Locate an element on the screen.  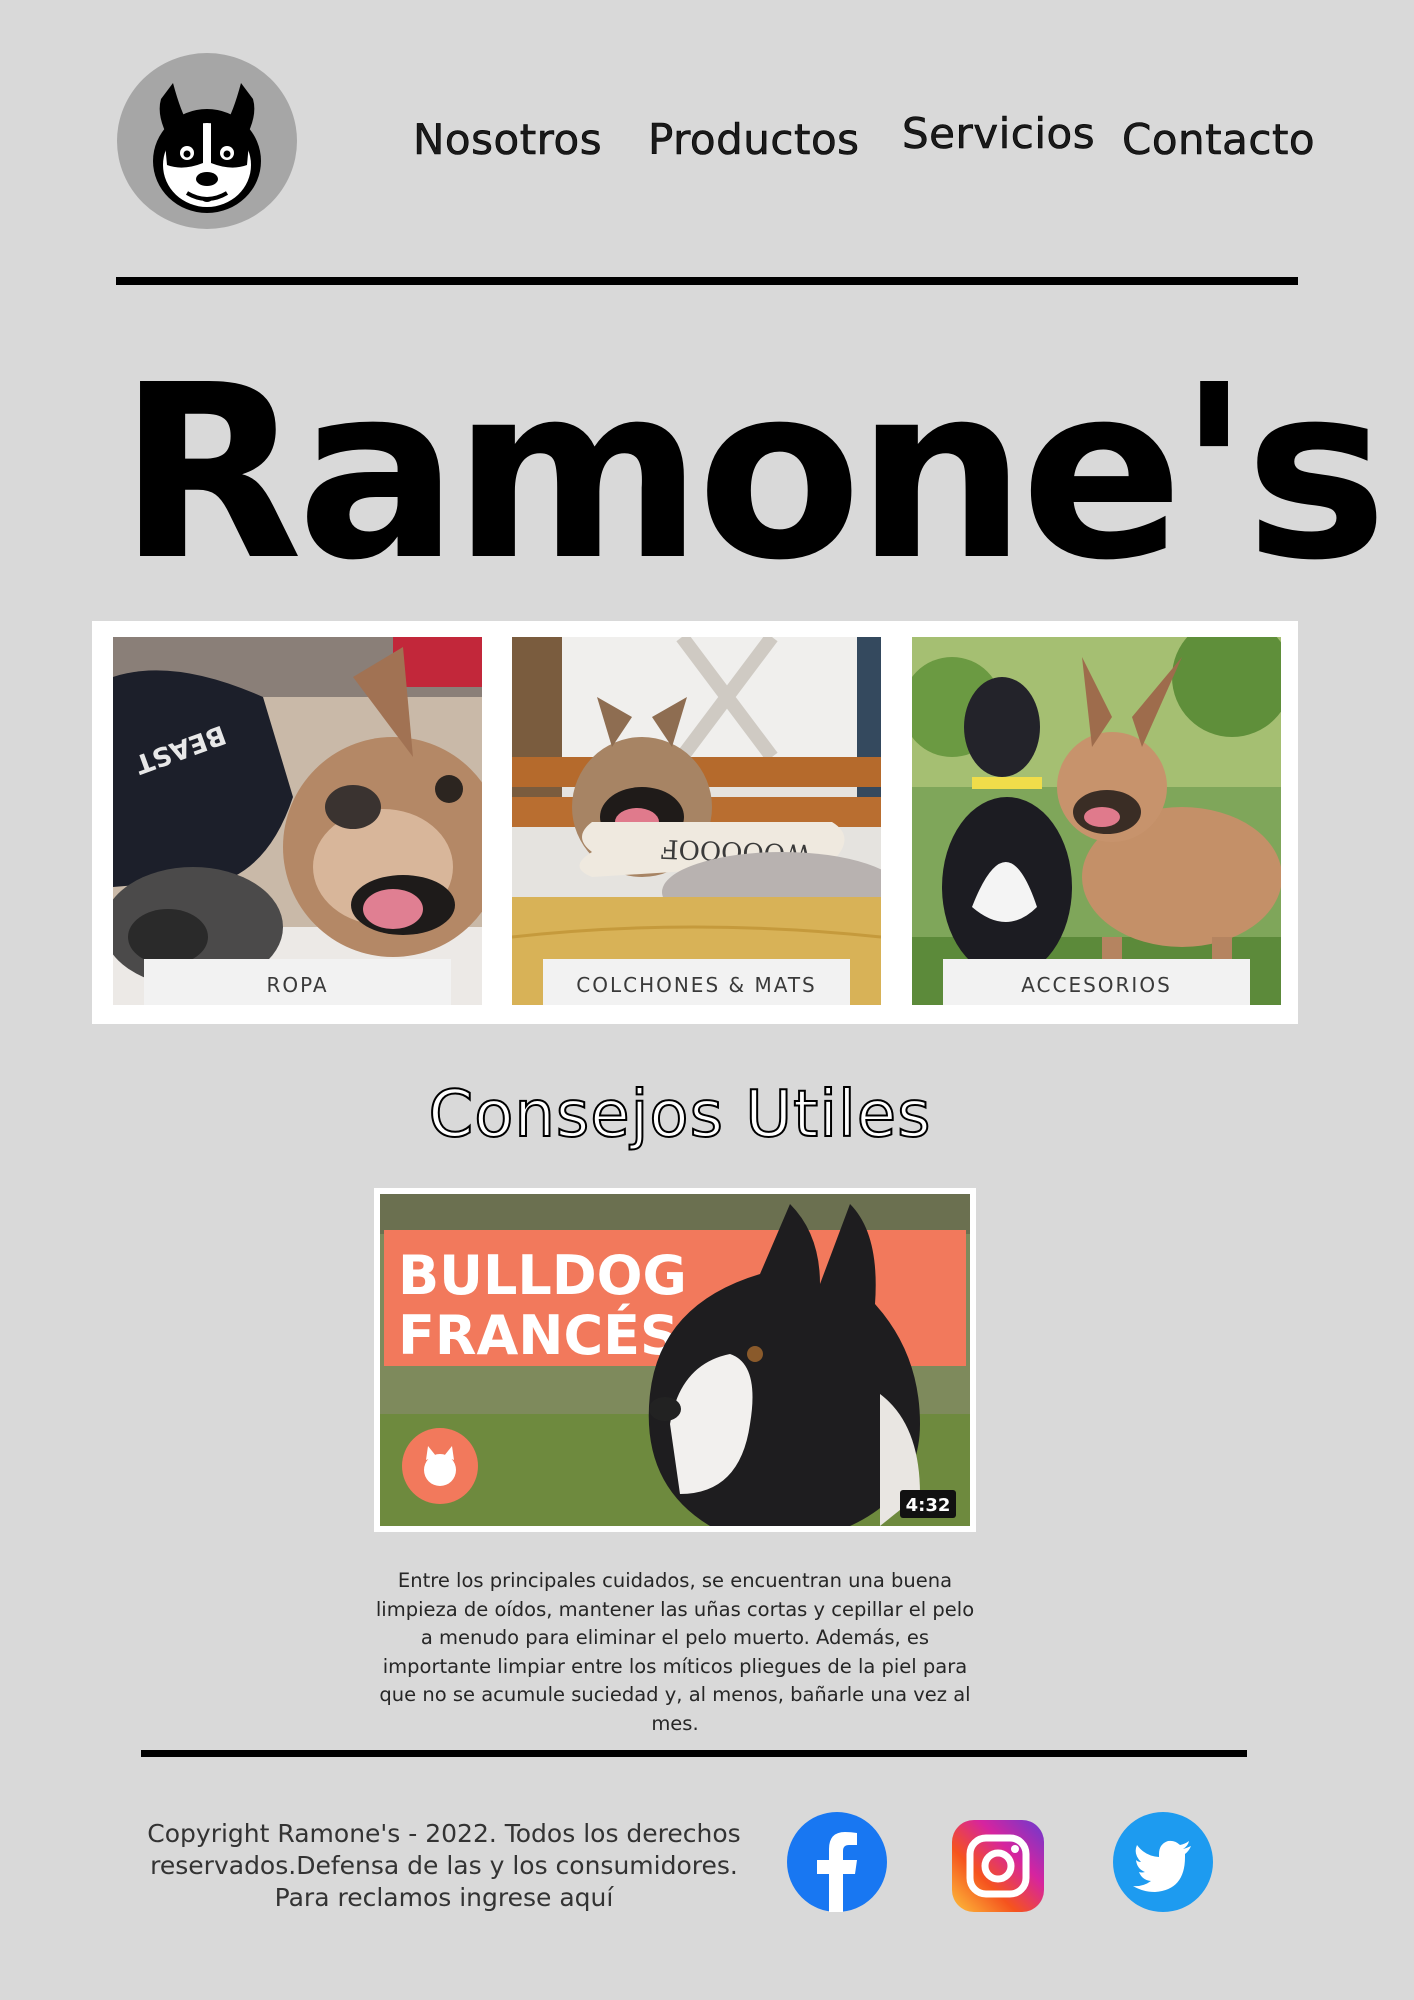
header-divider is located at coordinates (707, 281).